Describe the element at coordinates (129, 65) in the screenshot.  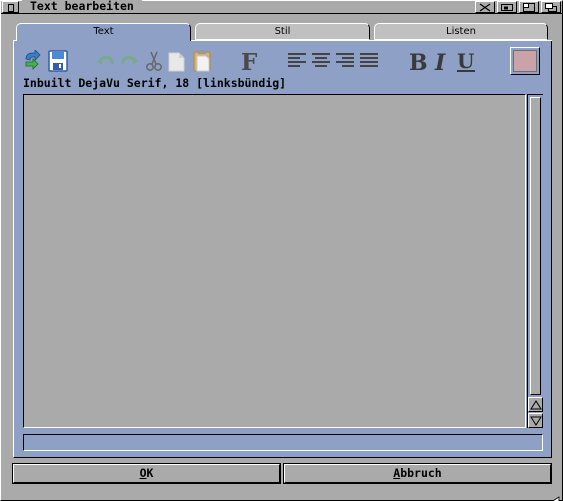
I see `redo-icon` at that location.